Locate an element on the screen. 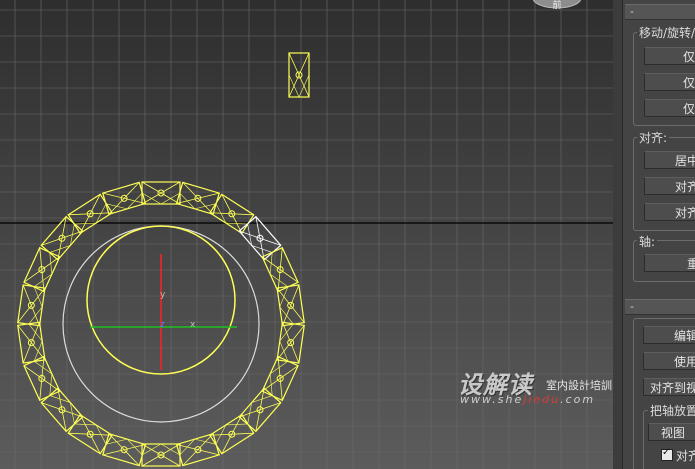 Image resolution: width=695 pixels, height=469 pixels. lone-element is located at coordinates (299, 75).